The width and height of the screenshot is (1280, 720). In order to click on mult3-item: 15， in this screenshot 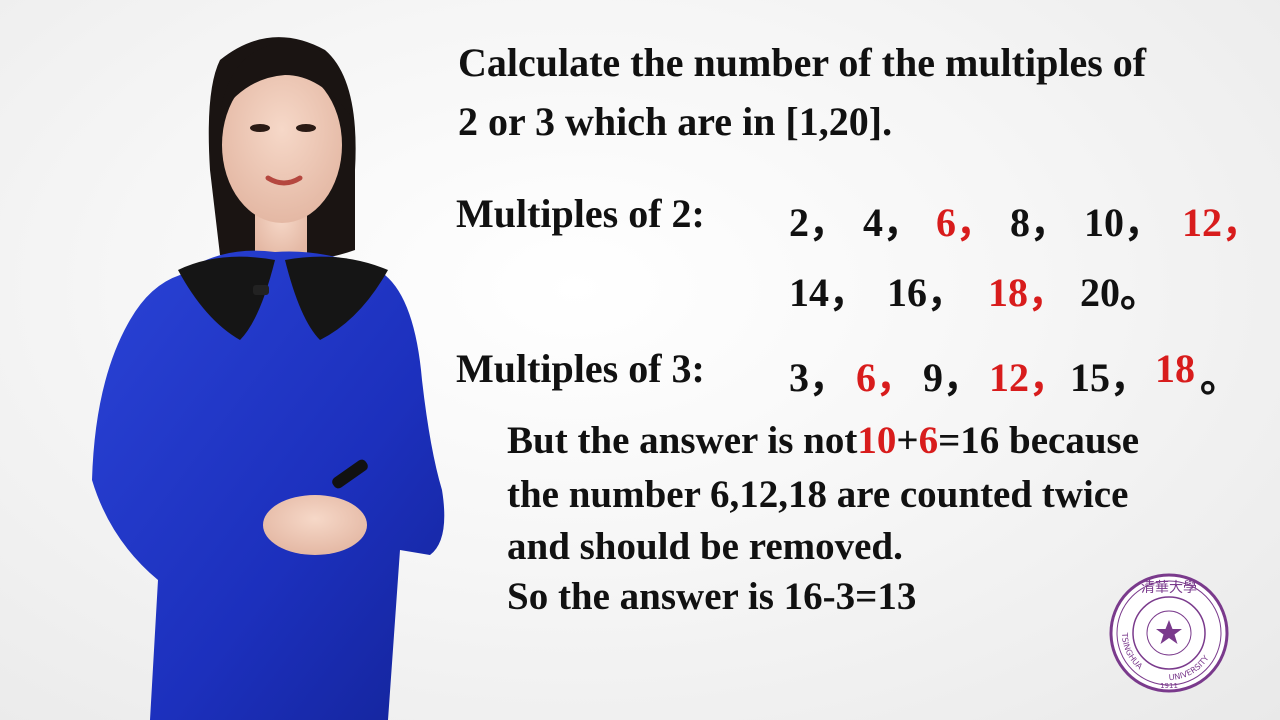, I will do `click(1110, 377)`.